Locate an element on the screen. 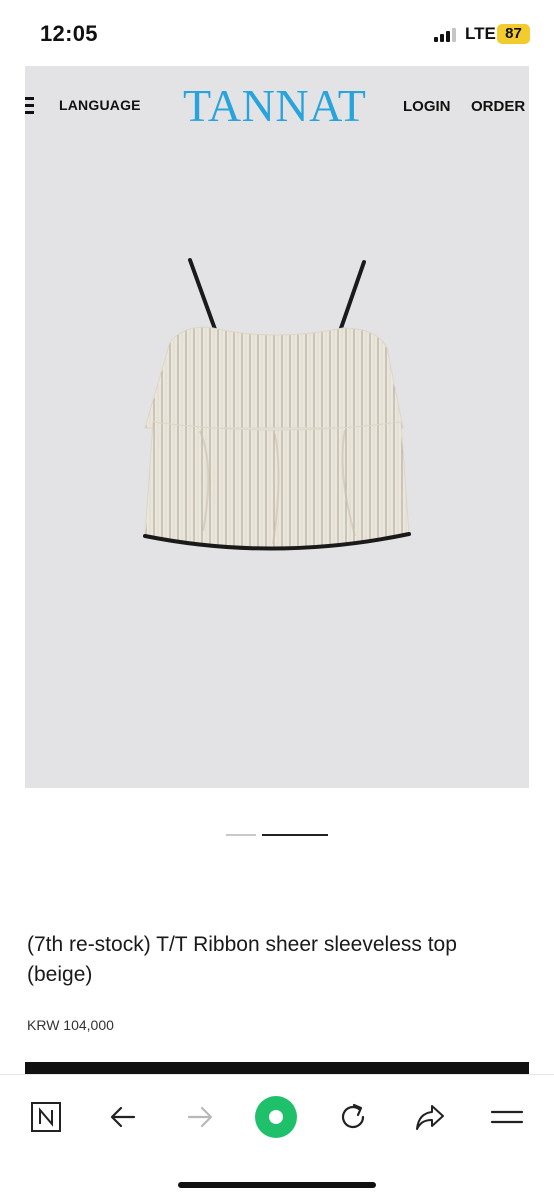 This screenshot has height=1200, width=554. back-arrow-icon is located at coordinates (123, 1117).